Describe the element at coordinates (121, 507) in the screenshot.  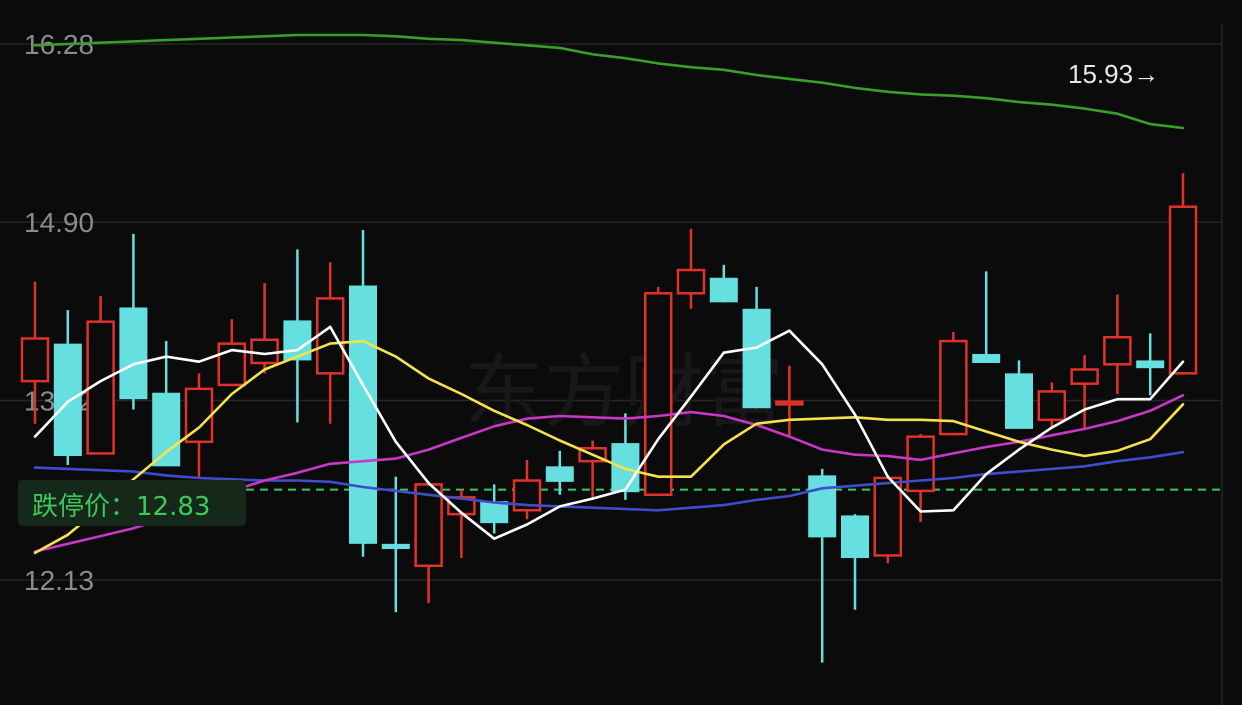
I see `limit-down-label: 跌停价：12.83` at that location.